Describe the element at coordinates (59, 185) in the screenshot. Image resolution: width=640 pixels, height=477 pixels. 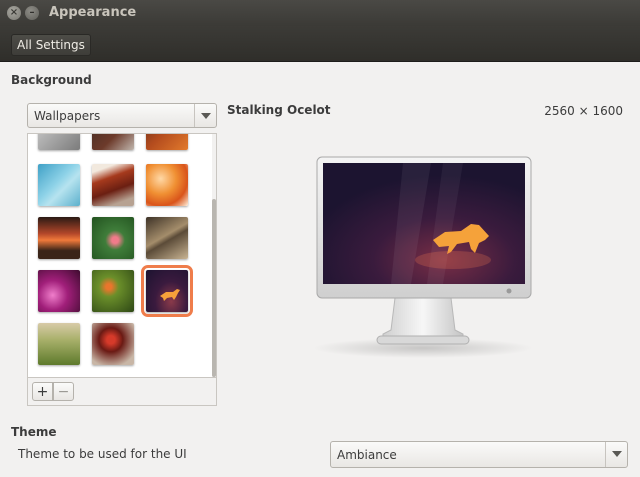
I see `thumbnail-blue-abstract` at that location.